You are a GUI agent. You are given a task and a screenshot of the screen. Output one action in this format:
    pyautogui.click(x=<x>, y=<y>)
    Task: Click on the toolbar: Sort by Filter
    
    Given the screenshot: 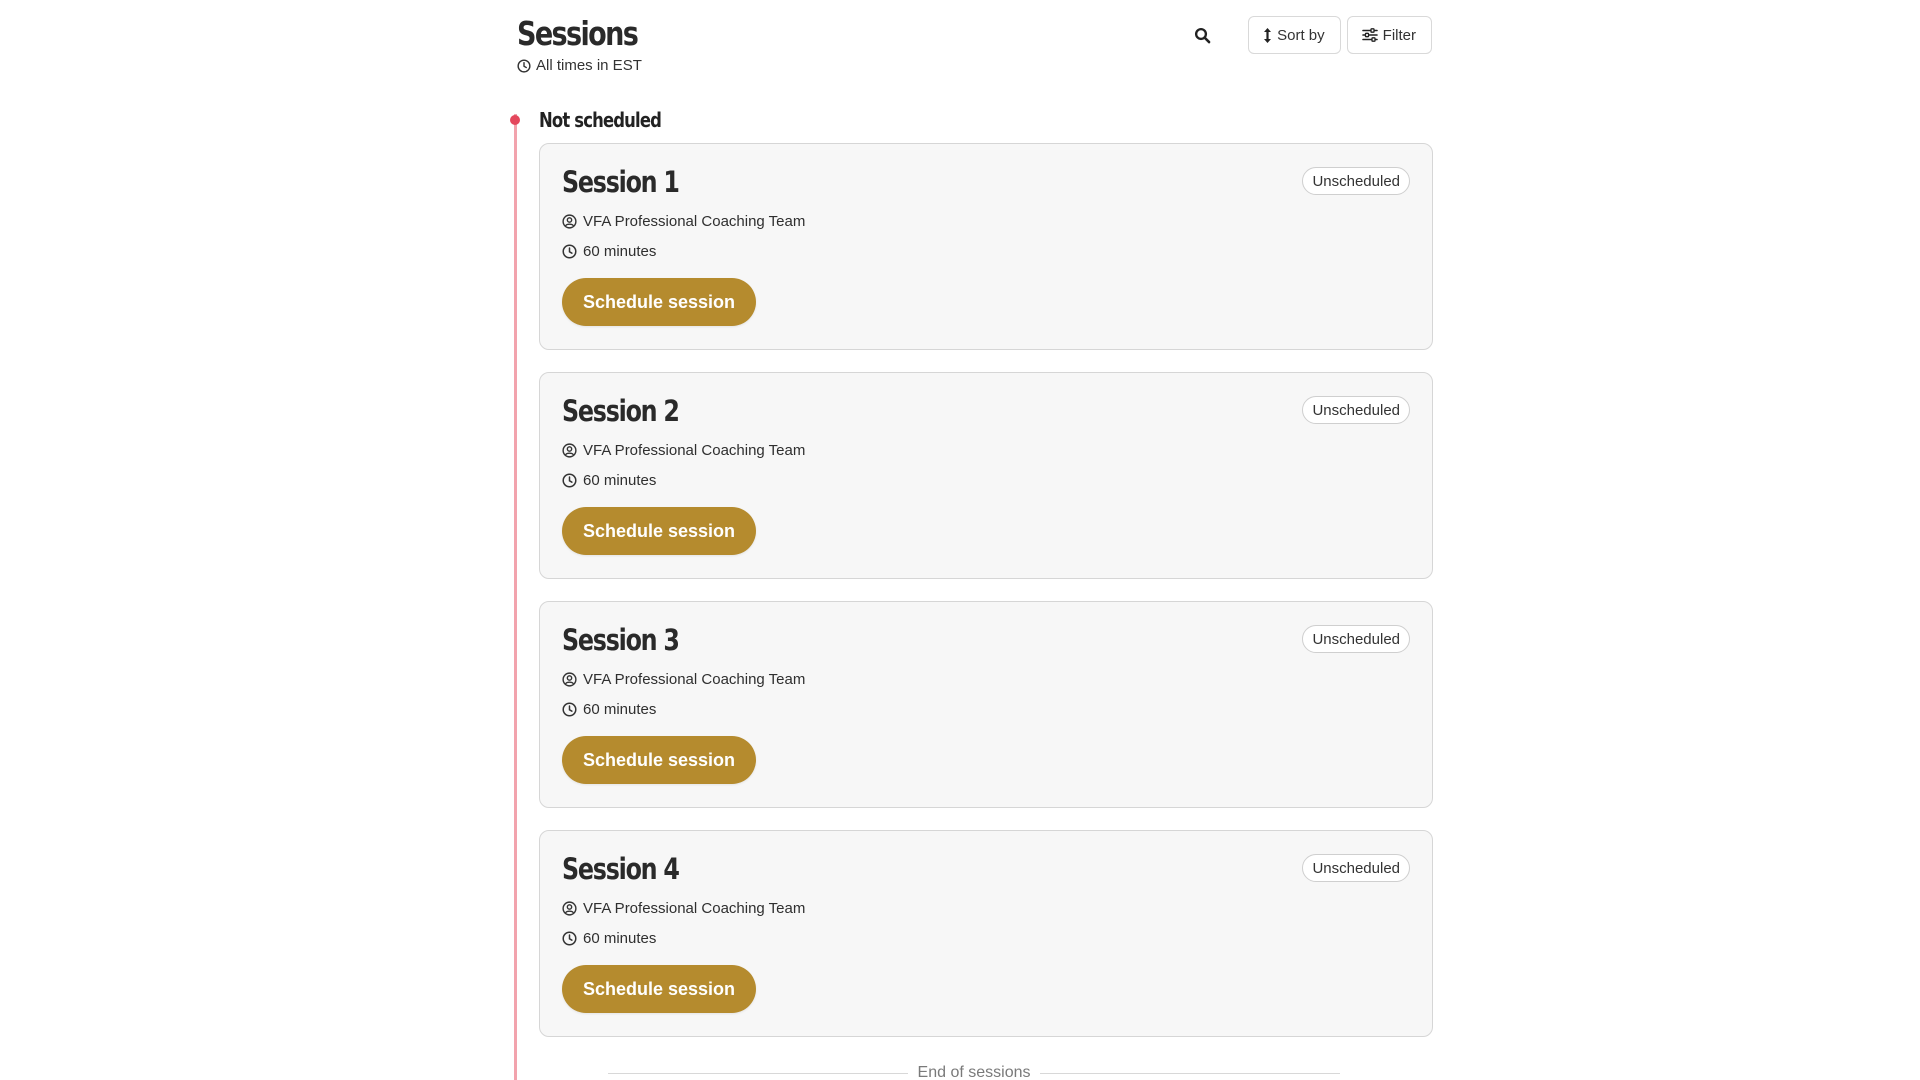 What is the action you would take?
    pyautogui.click(x=1307, y=35)
    